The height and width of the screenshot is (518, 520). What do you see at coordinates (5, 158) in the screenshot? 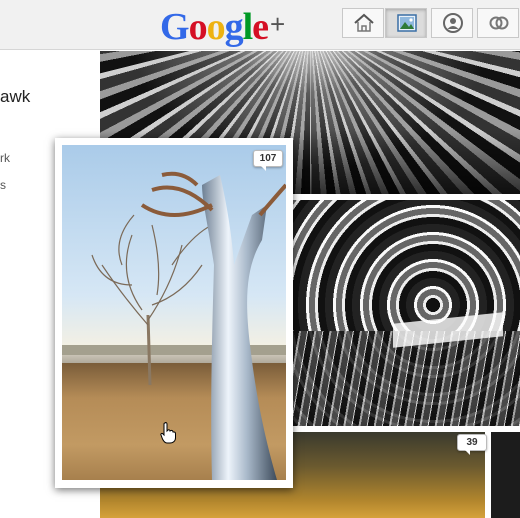
I see `sidebar-link: rk` at bounding box center [5, 158].